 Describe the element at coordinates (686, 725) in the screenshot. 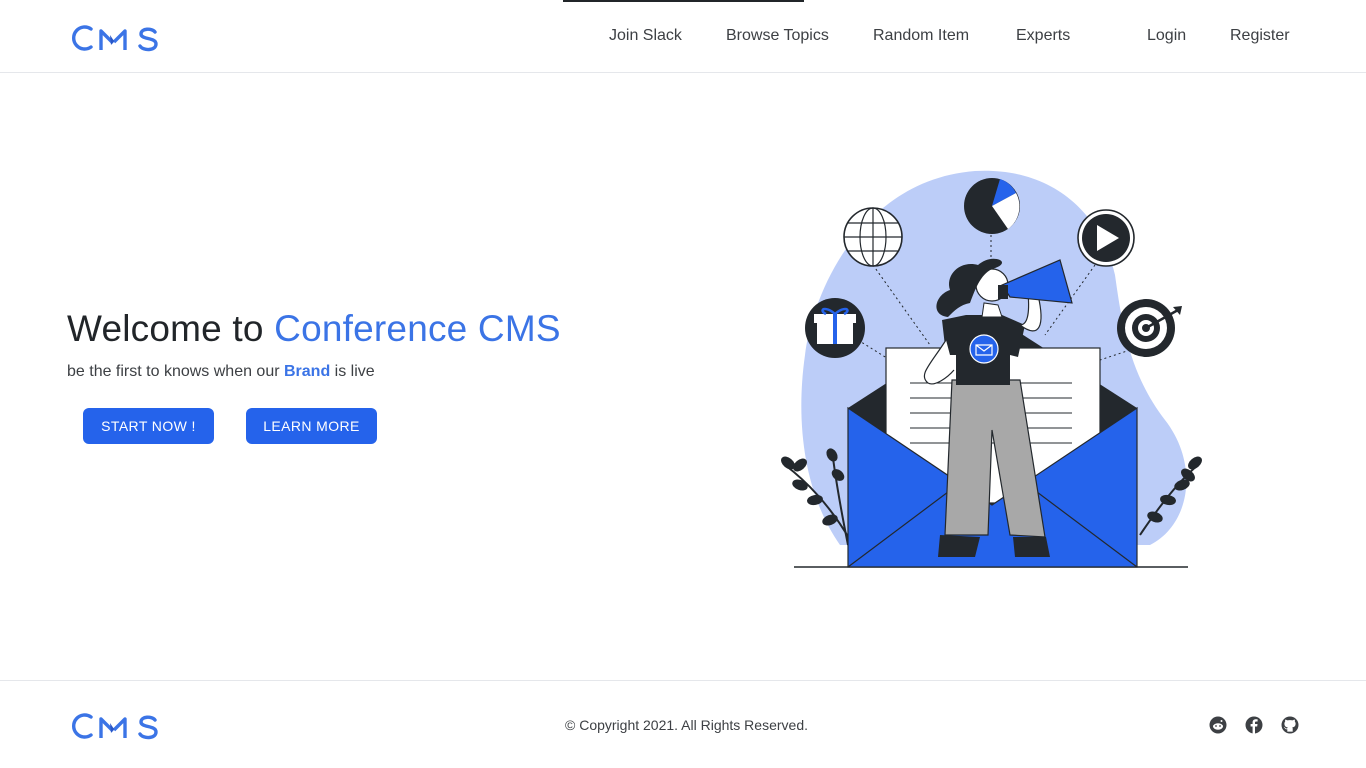

I see `copyright-text: © Copyright 2021. All Rights Reserved.` at that location.